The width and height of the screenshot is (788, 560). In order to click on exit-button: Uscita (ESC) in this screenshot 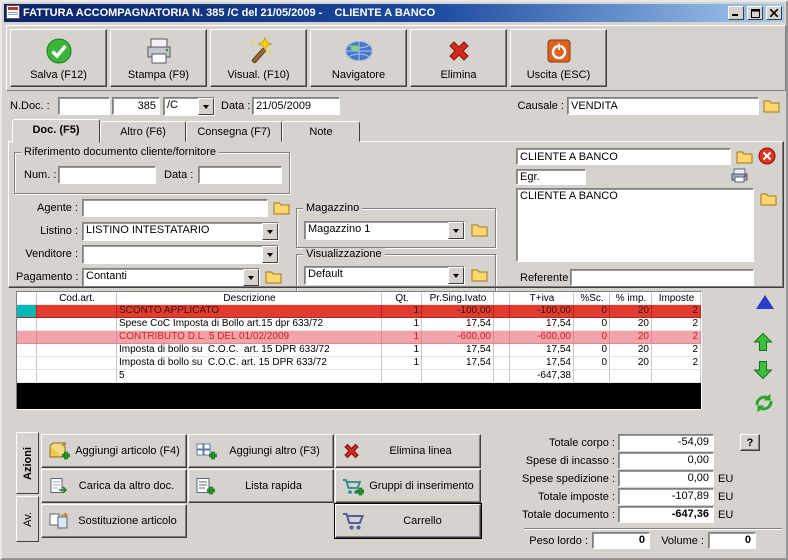, I will do `click(558, 58)`.